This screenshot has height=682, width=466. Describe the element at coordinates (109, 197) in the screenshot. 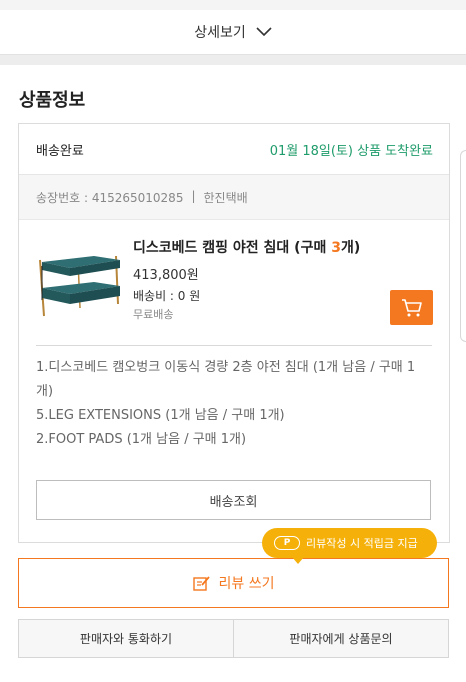

I see `tracking-number: 송장번호 : 415265010285` at that location.